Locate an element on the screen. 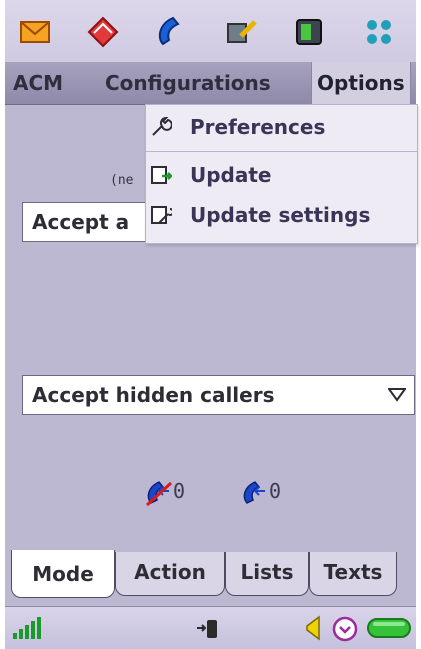 This screenshot has height=649, width=421. menu-acm: ACM is located at coordinates (38, 83).